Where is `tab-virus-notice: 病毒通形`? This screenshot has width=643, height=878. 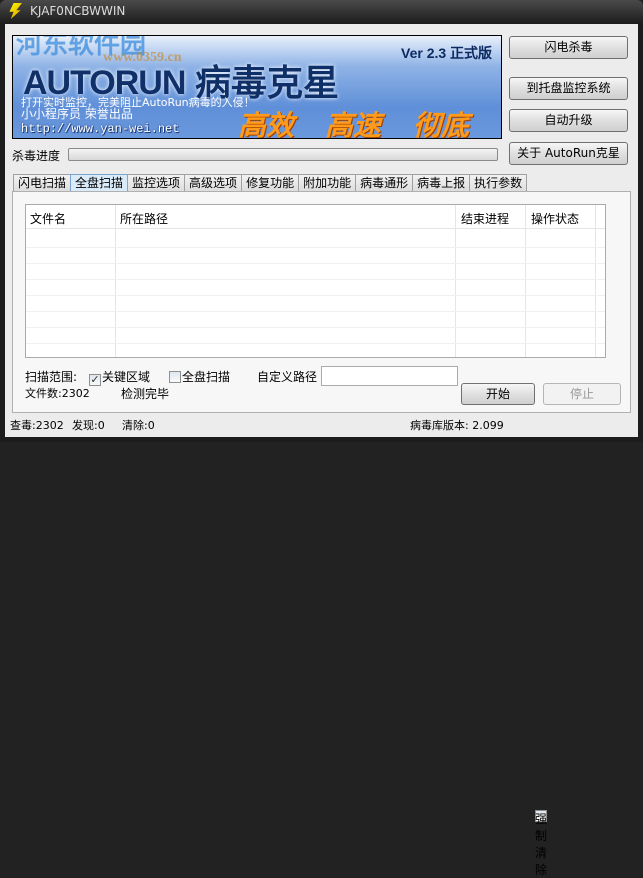
tab-virus-notice: 病毒通形 is located at coordinates (384, 183).